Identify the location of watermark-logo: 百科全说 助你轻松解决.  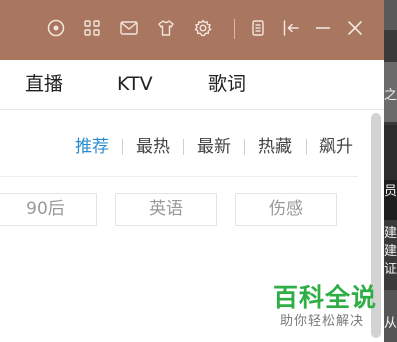
(329, 310).